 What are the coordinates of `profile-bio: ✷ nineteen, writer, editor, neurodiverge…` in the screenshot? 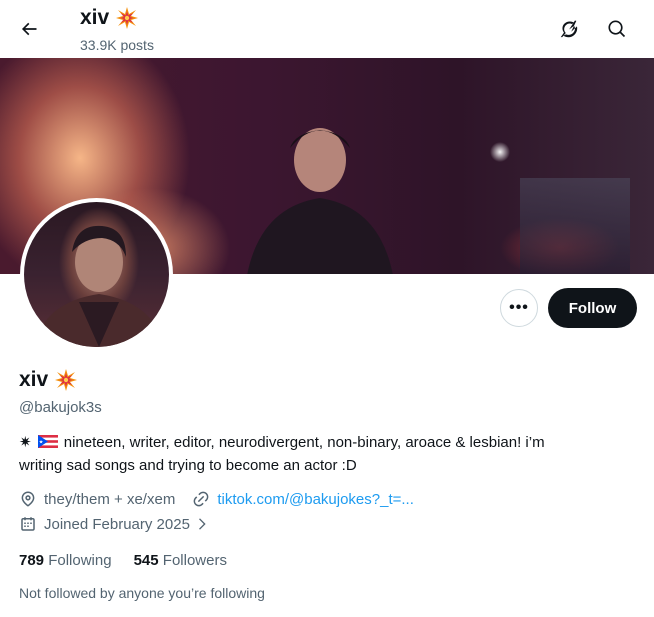 It's located at (329, 454).